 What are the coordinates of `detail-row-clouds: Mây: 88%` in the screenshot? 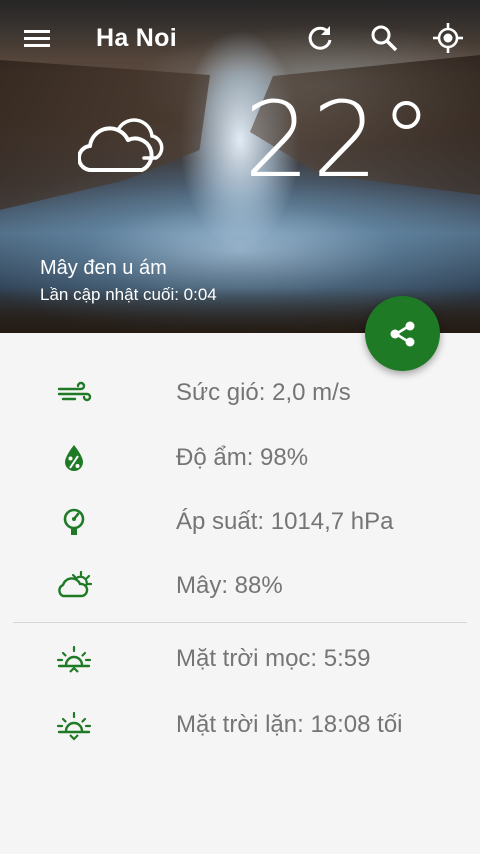 It's located at (240, 586).